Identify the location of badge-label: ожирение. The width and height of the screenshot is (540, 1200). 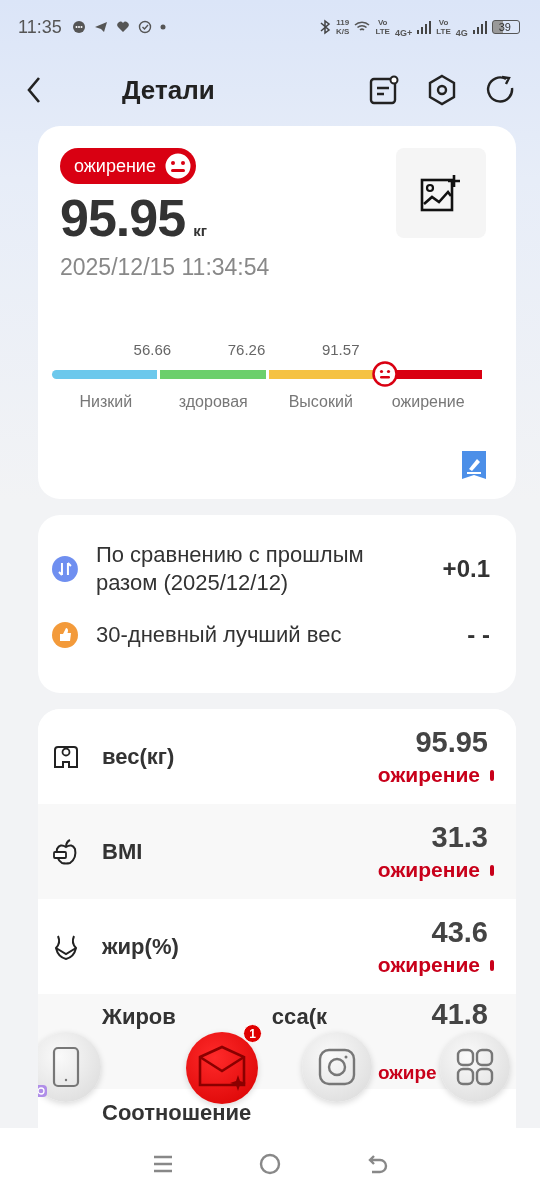
(115, 166).